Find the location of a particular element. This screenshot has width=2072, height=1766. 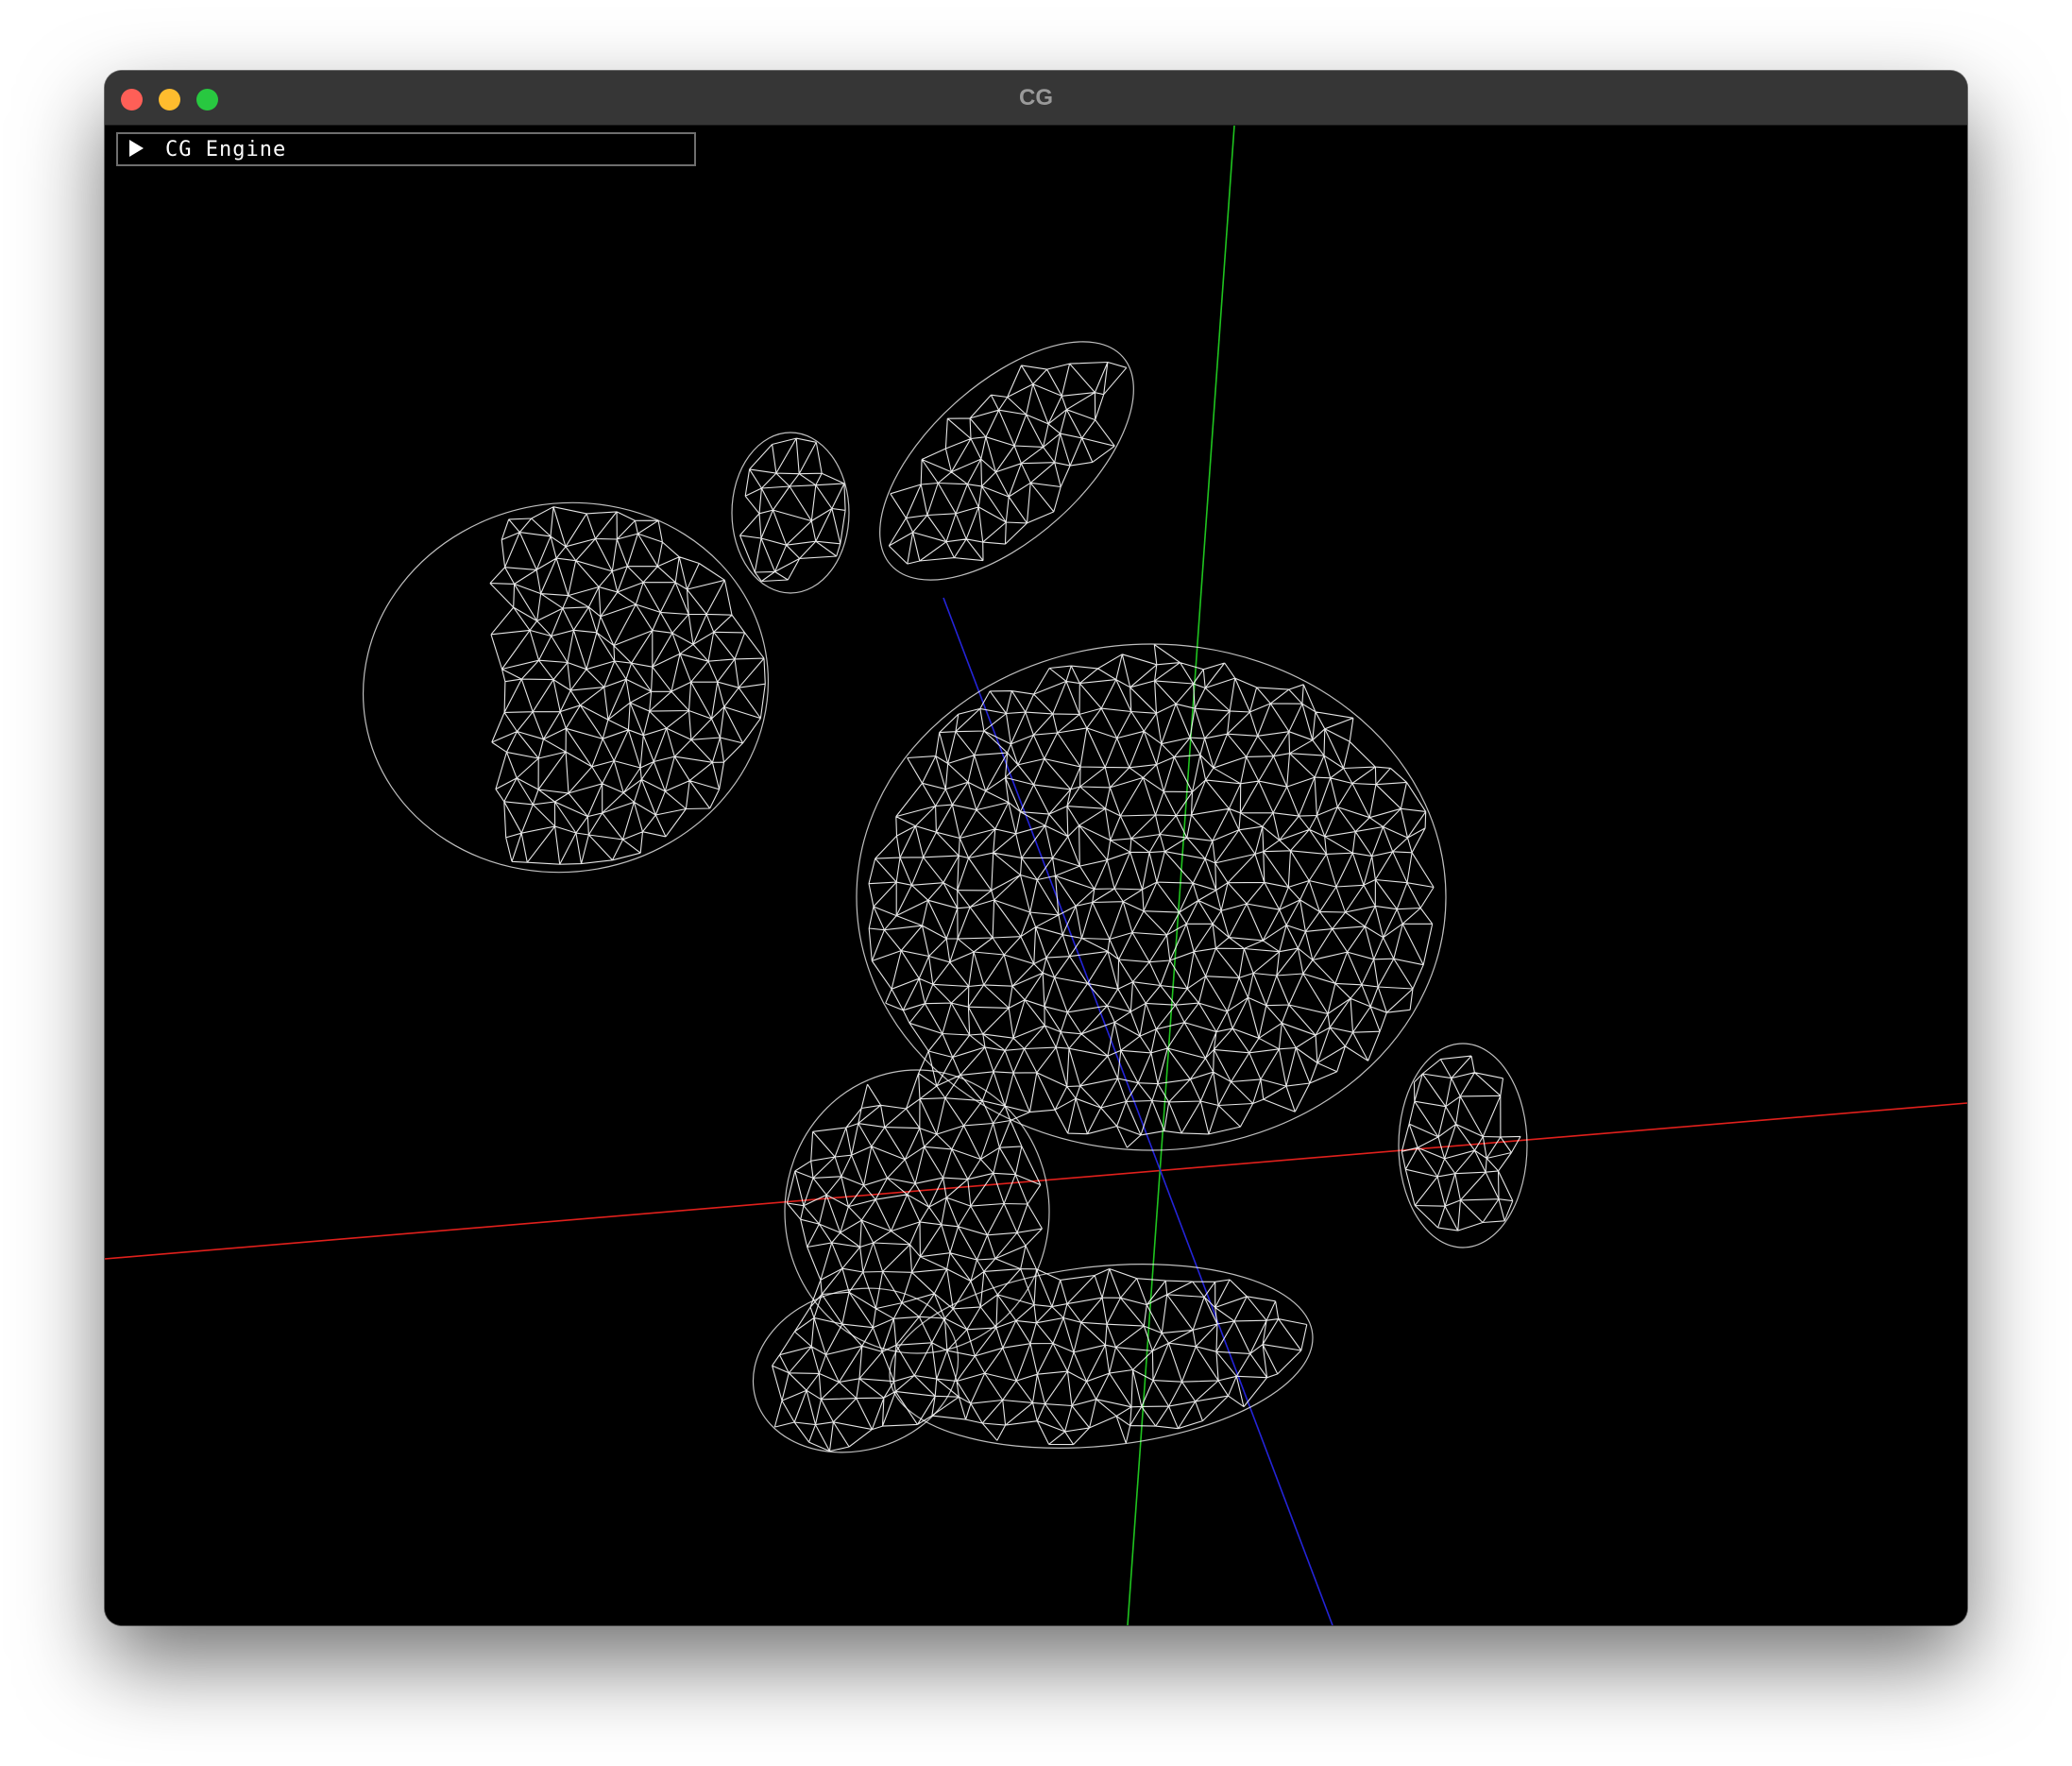

window-title: CG is located at coordinates (1036, 97).